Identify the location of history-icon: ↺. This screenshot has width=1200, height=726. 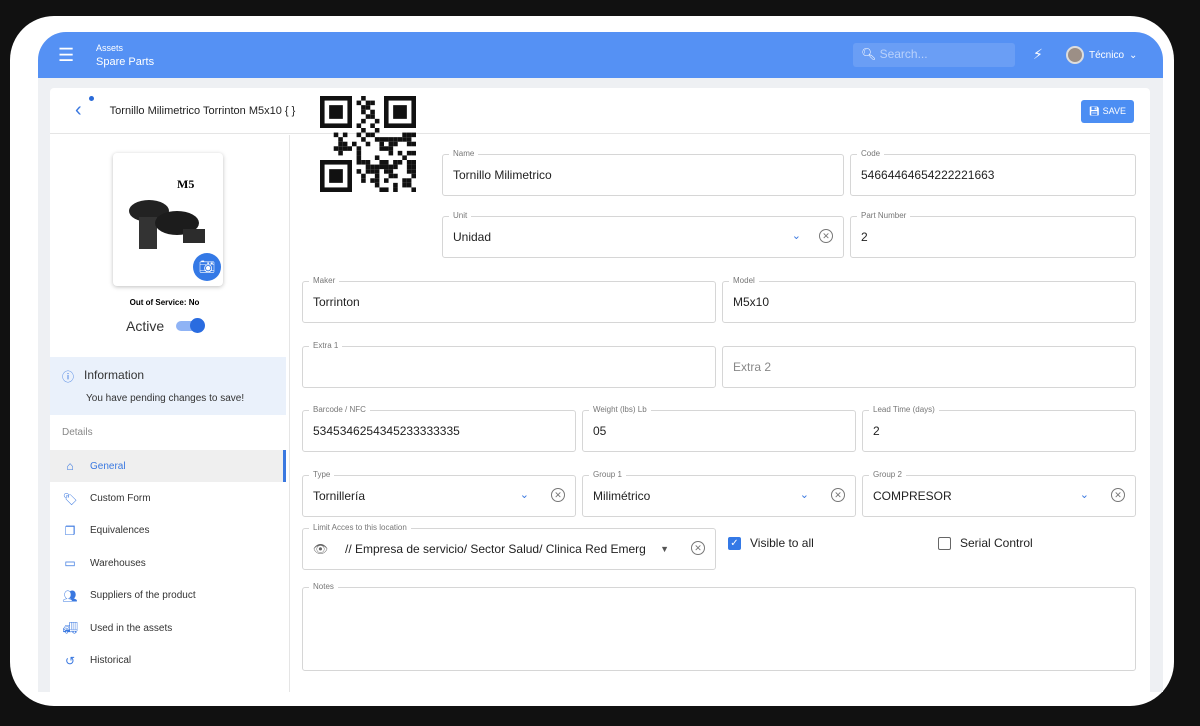
(70, 660).